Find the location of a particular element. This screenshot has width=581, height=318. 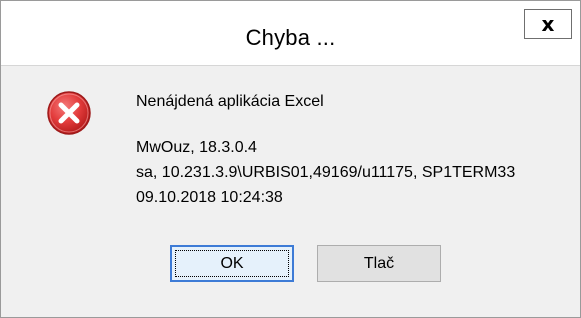

ok-button-label: OK is located at coordinates (232, 263).